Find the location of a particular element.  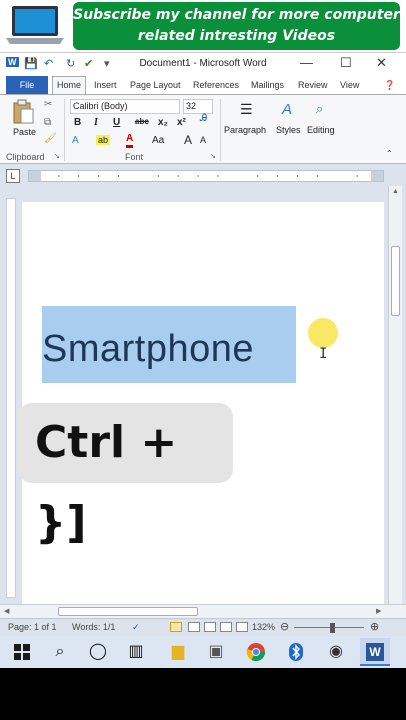

zoom-in-icon: ⊕ is located at coordinates (374, 626).